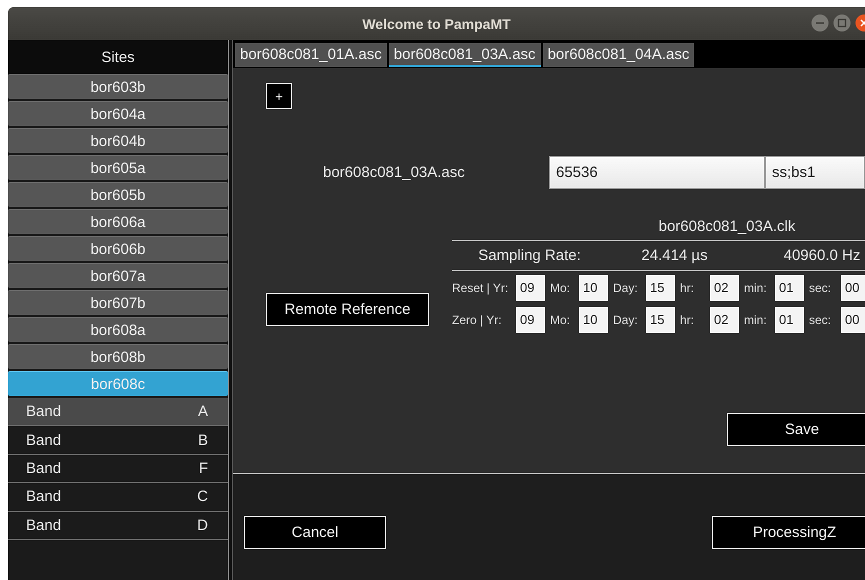 This screenshot has height=580, width=865. I want to click on sidebar-heading: Sites, so click(118, 57).